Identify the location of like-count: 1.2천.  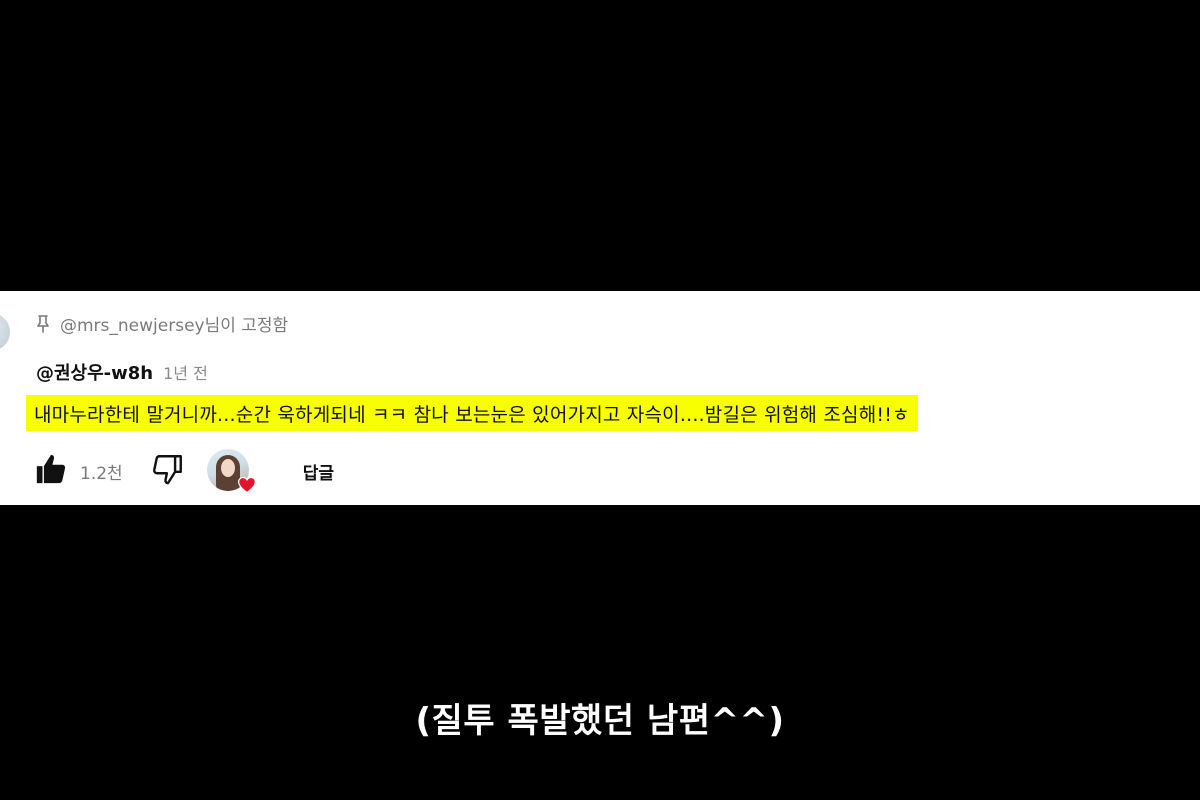
(101, 473).